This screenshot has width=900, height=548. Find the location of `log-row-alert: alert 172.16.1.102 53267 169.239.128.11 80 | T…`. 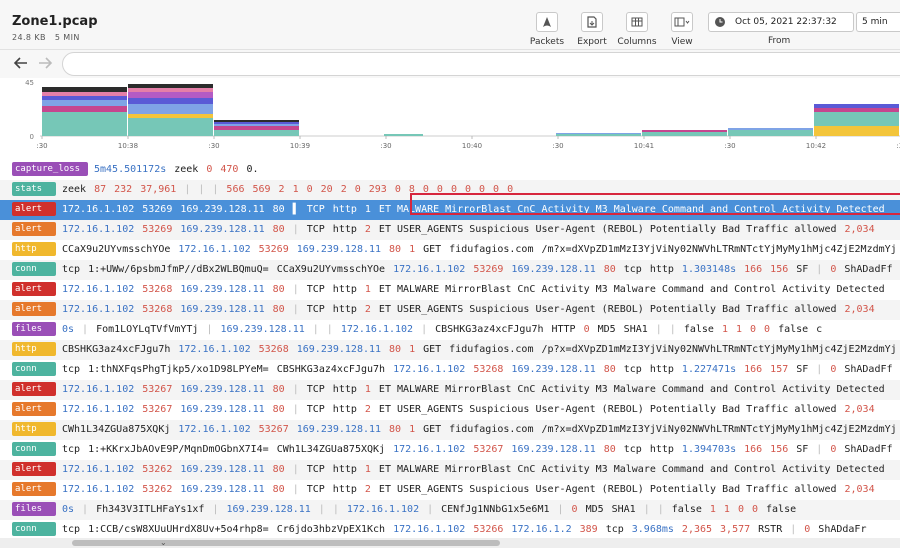

log-row-alert: alert 172.16.1.102 53267 169.239.128.11 80 | T… is located at coordinates (450, 410).